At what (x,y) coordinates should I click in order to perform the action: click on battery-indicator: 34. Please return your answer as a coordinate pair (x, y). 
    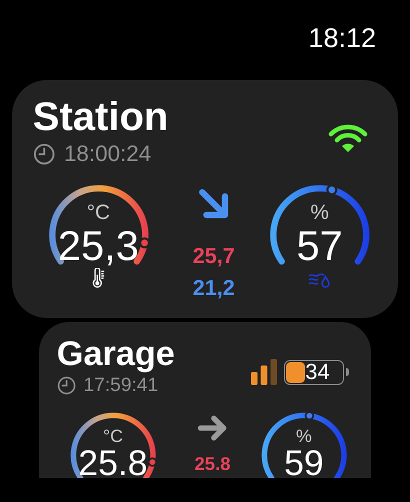
    Looking at the image, I should click on (317, 373).